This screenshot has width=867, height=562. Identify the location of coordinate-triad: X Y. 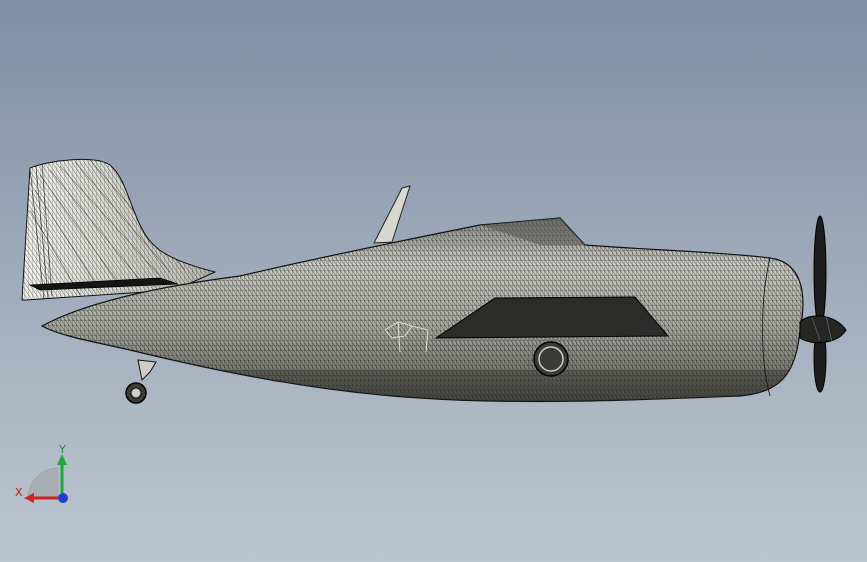
(44, 475).